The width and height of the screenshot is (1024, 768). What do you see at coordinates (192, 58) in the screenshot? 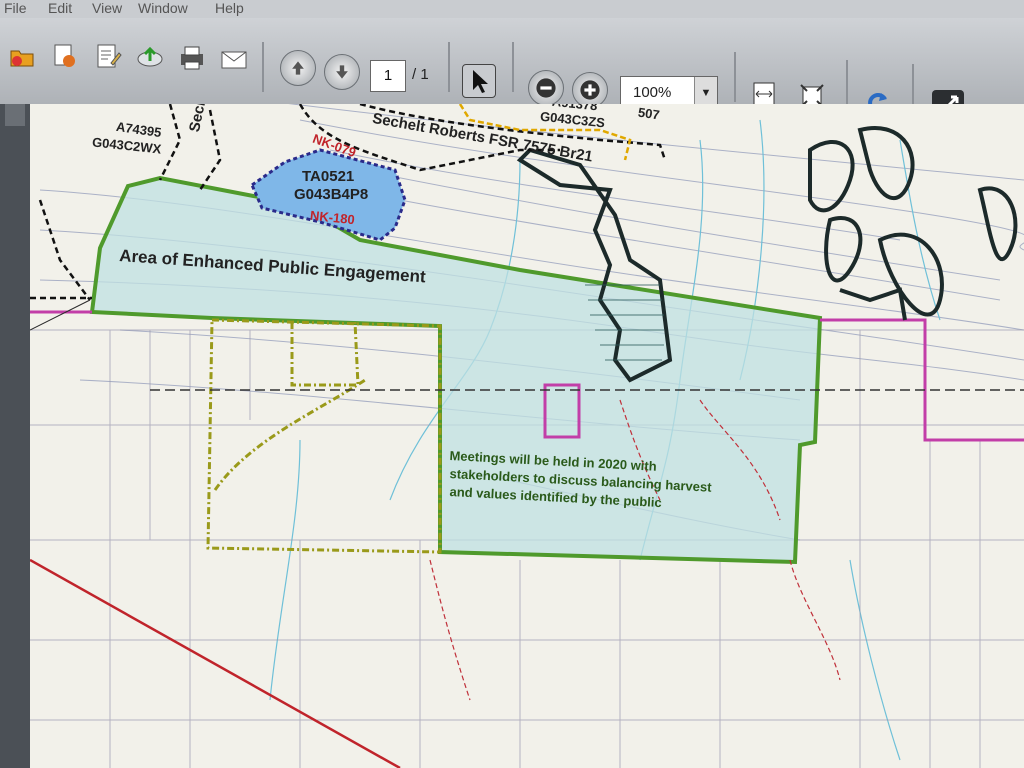
I see `print-icon` at bounding box center [192, 58].